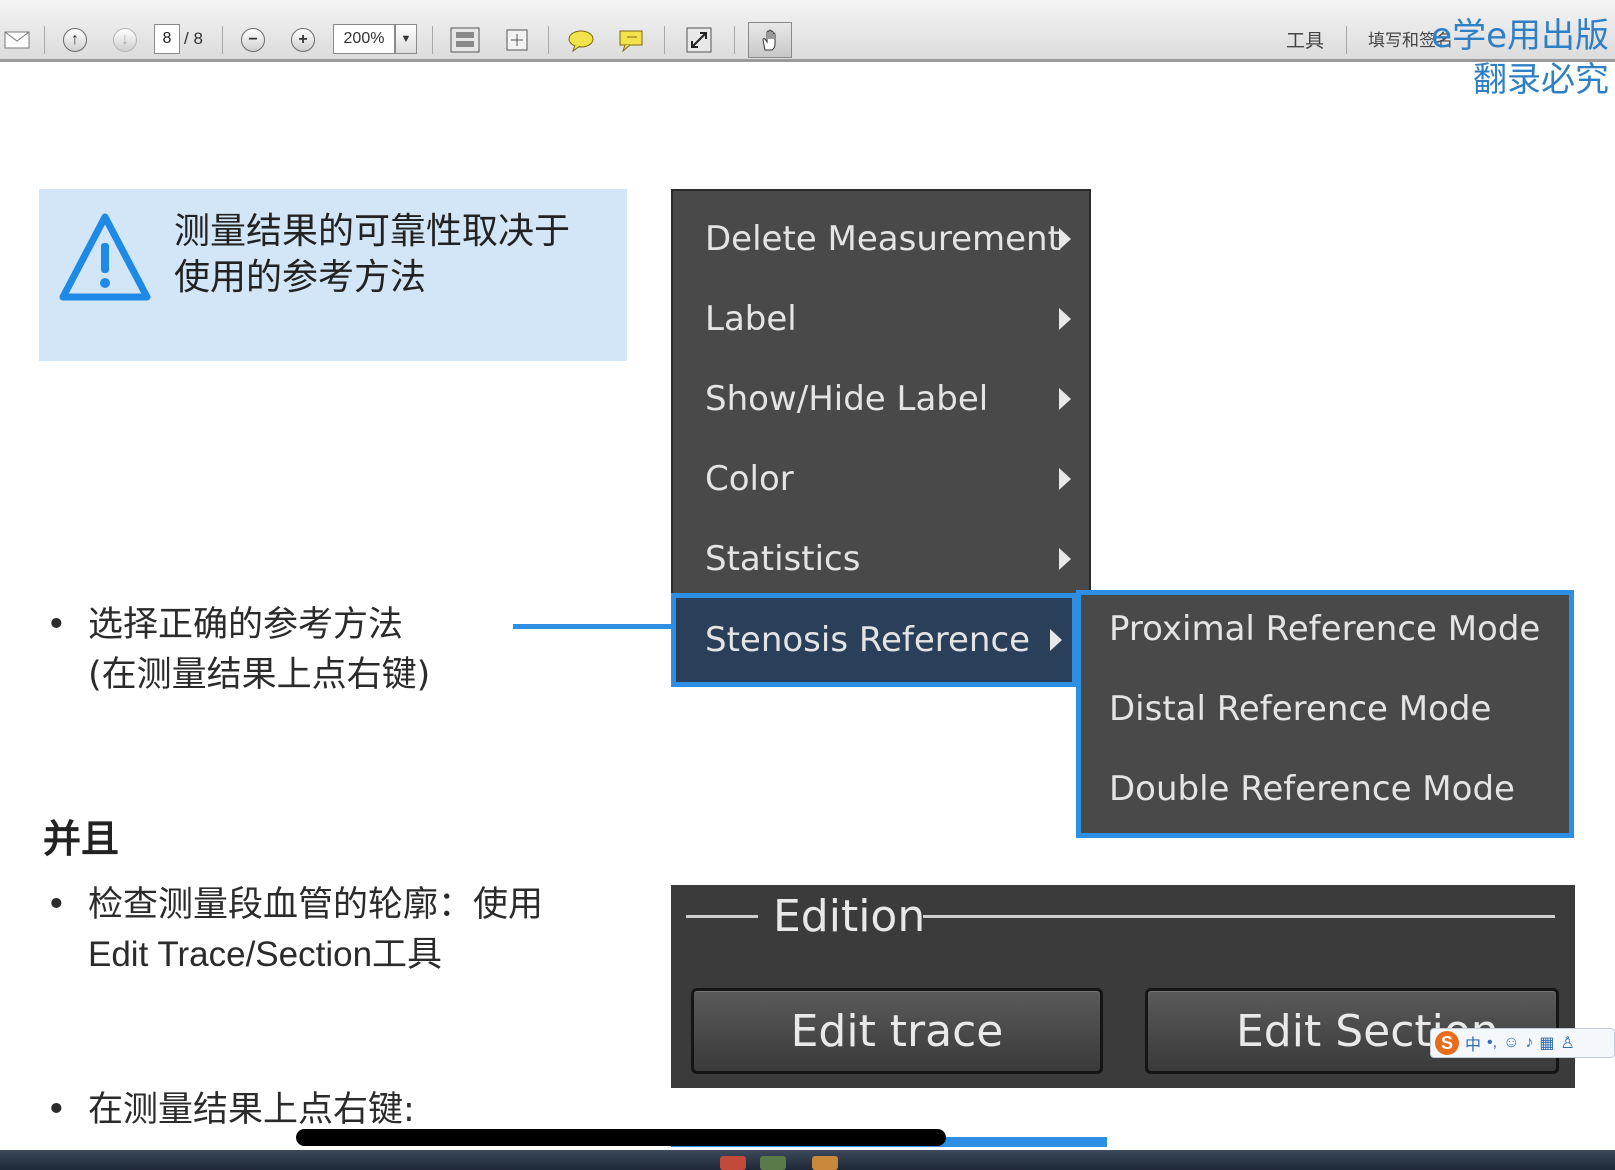  Describe the element at coordinates (251, 1110) in the screenshot. I see `bullet-text-line-1: 在测量结果上点右键:` at that location.